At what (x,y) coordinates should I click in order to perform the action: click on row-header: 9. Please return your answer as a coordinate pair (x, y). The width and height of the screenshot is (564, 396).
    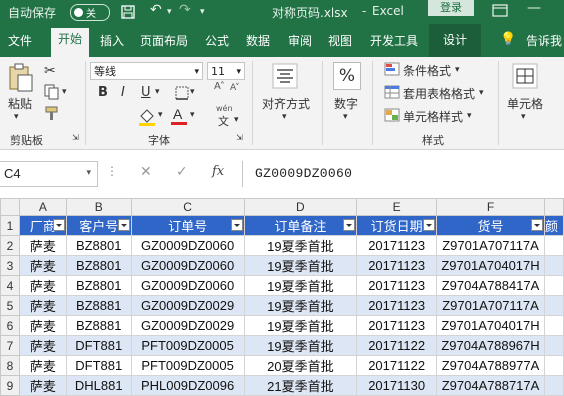
    Looking at the image, I should click on (10, 385).